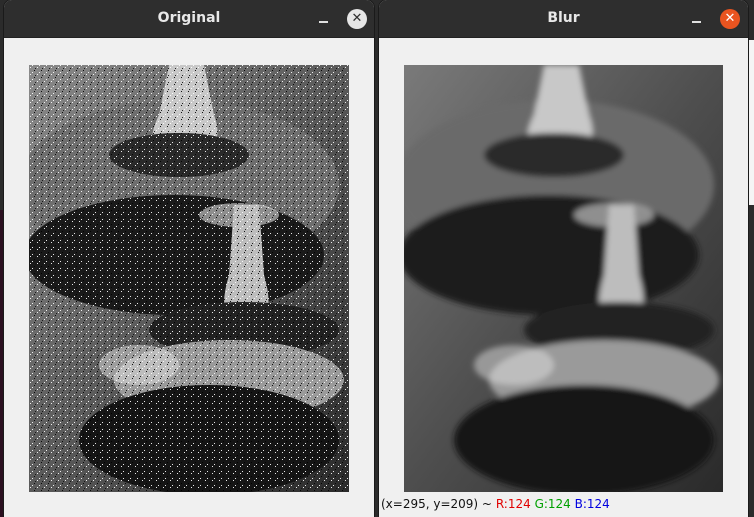 The image size is (754, 517). Describe the element at coordinates (592, 504) in the screenshot. I see `blue-value: B:124` at that location.